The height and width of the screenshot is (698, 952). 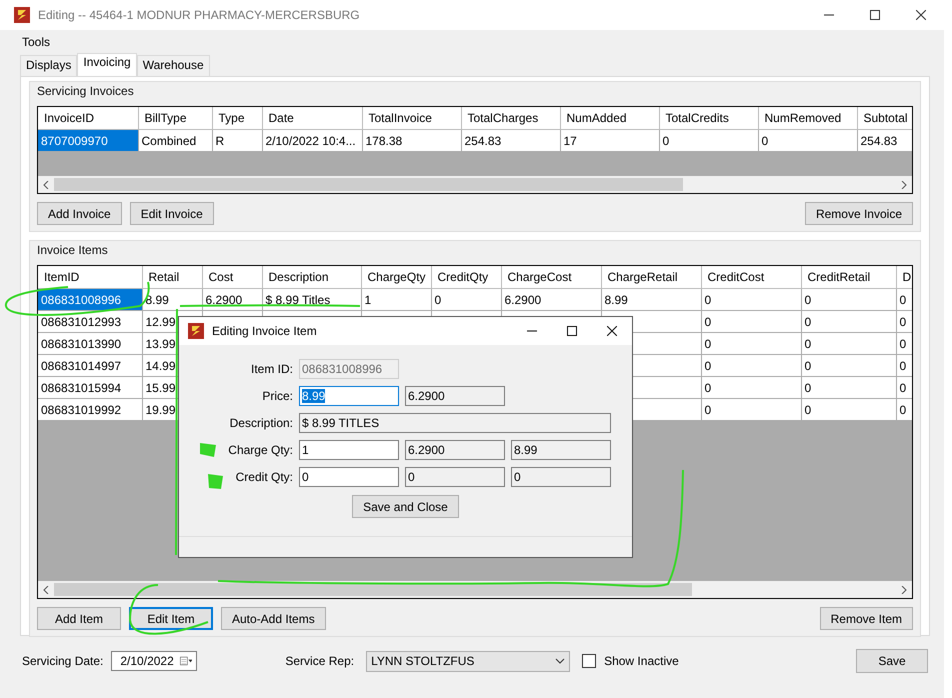 I want to click on column-header: CreditCost, so click(x=751, y=277).